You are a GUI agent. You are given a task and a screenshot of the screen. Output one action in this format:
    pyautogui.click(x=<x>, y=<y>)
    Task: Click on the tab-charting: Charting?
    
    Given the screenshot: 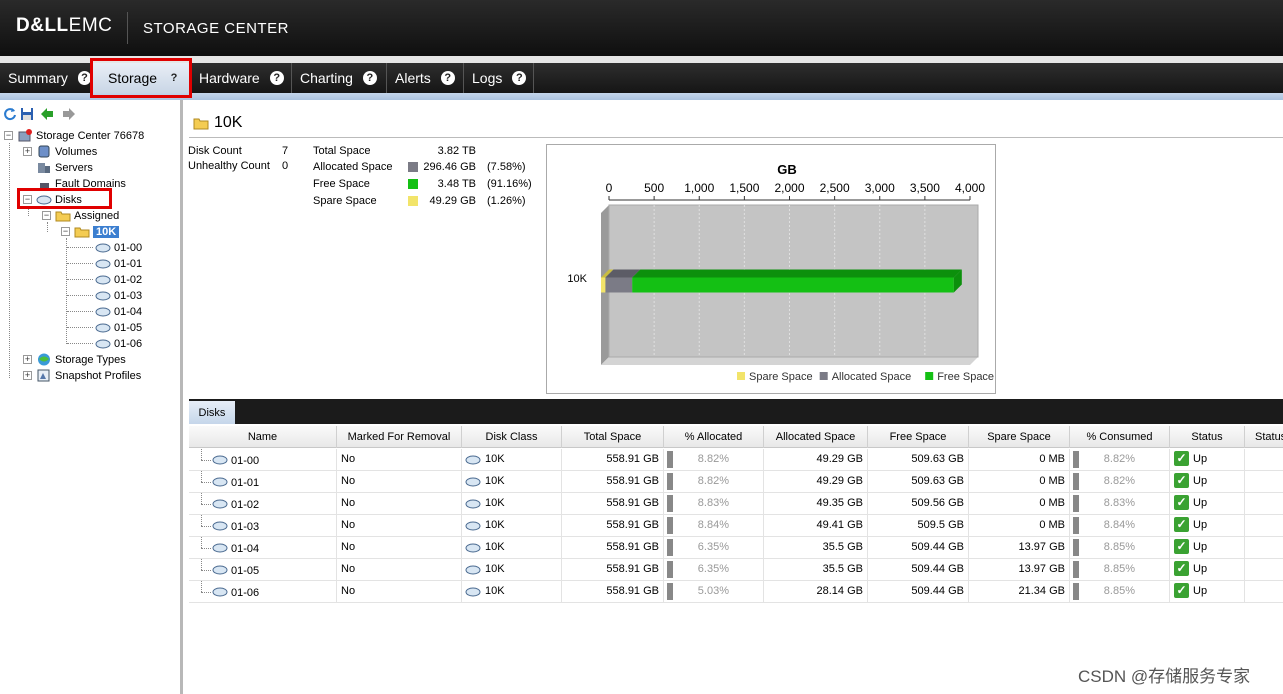 What is the action you would take?
    pyautogui.click(x=339, y=78)
    